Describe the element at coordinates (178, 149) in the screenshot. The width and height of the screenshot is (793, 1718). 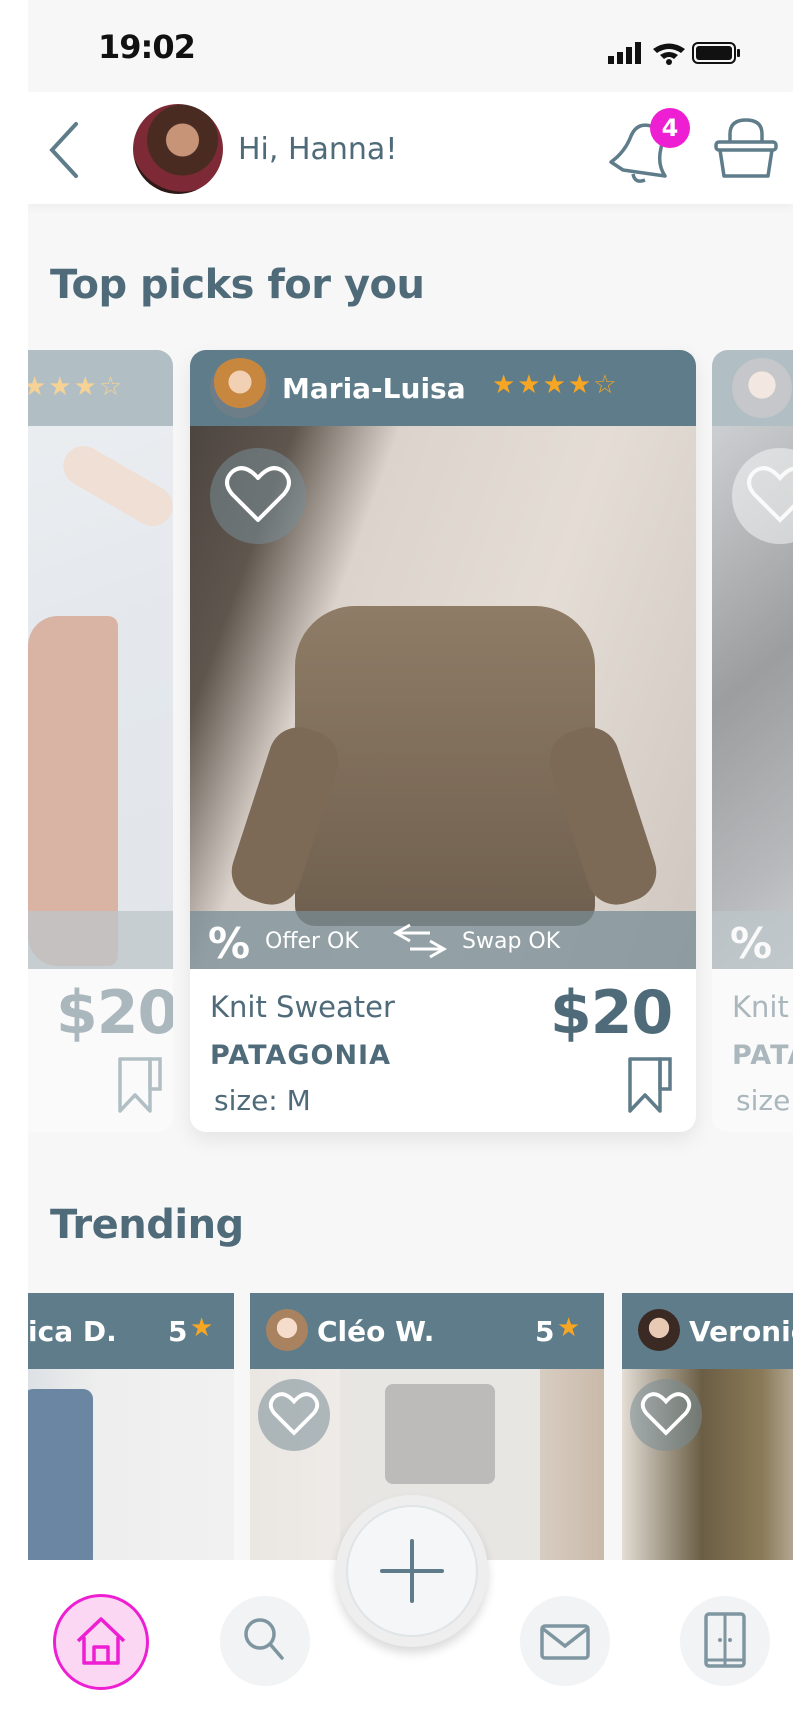
I see `user-avatar` at that location.